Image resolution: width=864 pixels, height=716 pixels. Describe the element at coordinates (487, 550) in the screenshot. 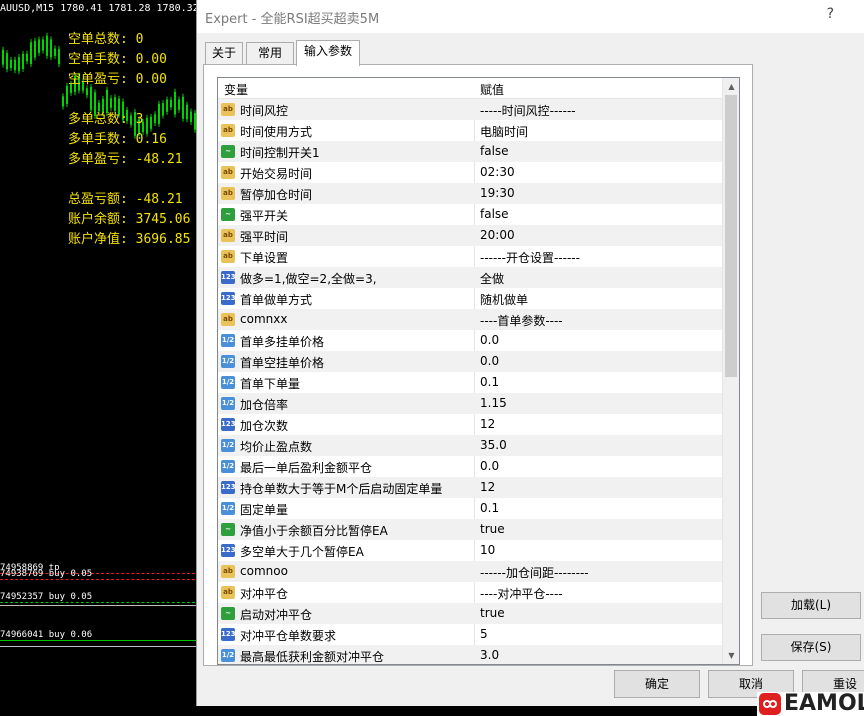

I see `parameter-value: 10` at that location.